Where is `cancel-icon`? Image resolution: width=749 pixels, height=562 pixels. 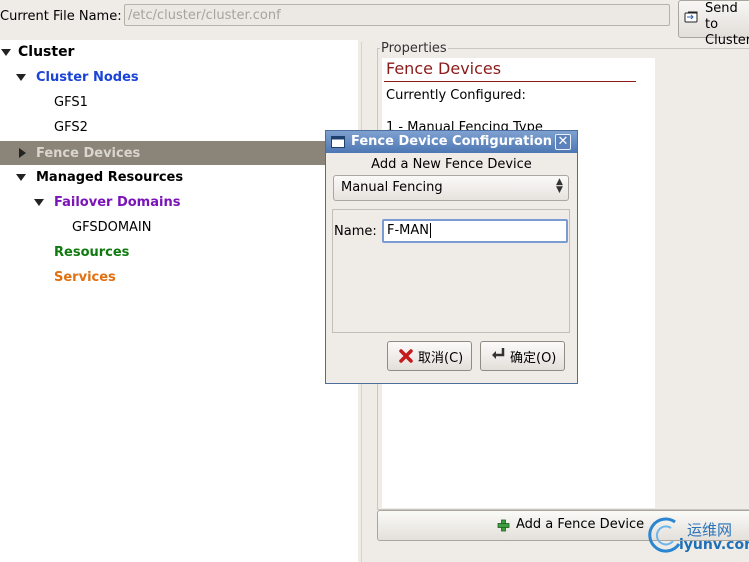
cancel-icon is located at coordinates (406, 356).